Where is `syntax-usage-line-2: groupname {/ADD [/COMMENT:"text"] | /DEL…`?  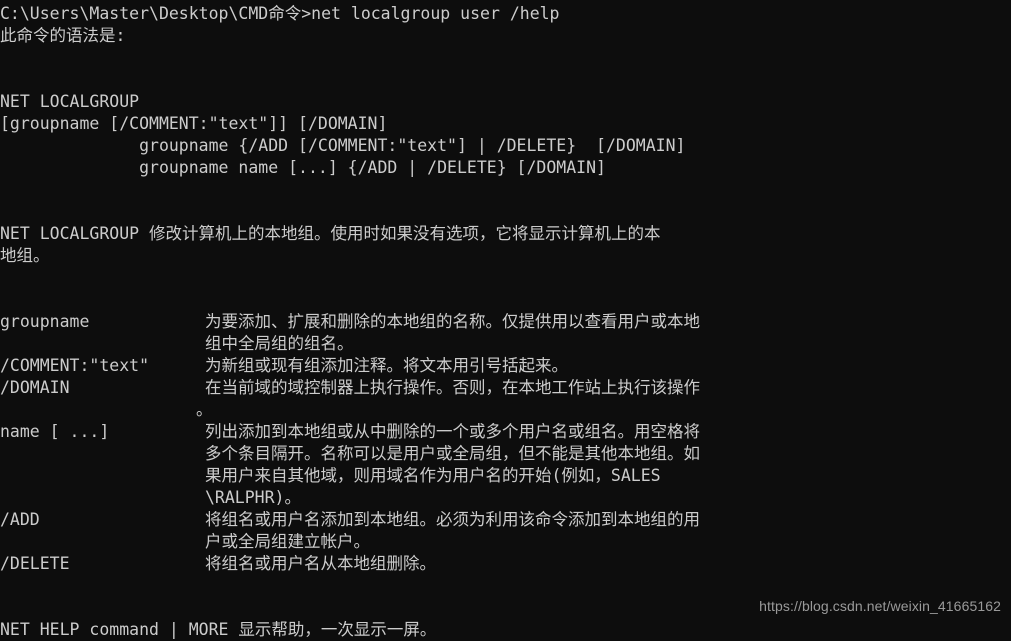 syntax-usage-line-2: groupname {/ADD [/COMMENT:"text"] | /DEL… is located at coordinates (343, 145).